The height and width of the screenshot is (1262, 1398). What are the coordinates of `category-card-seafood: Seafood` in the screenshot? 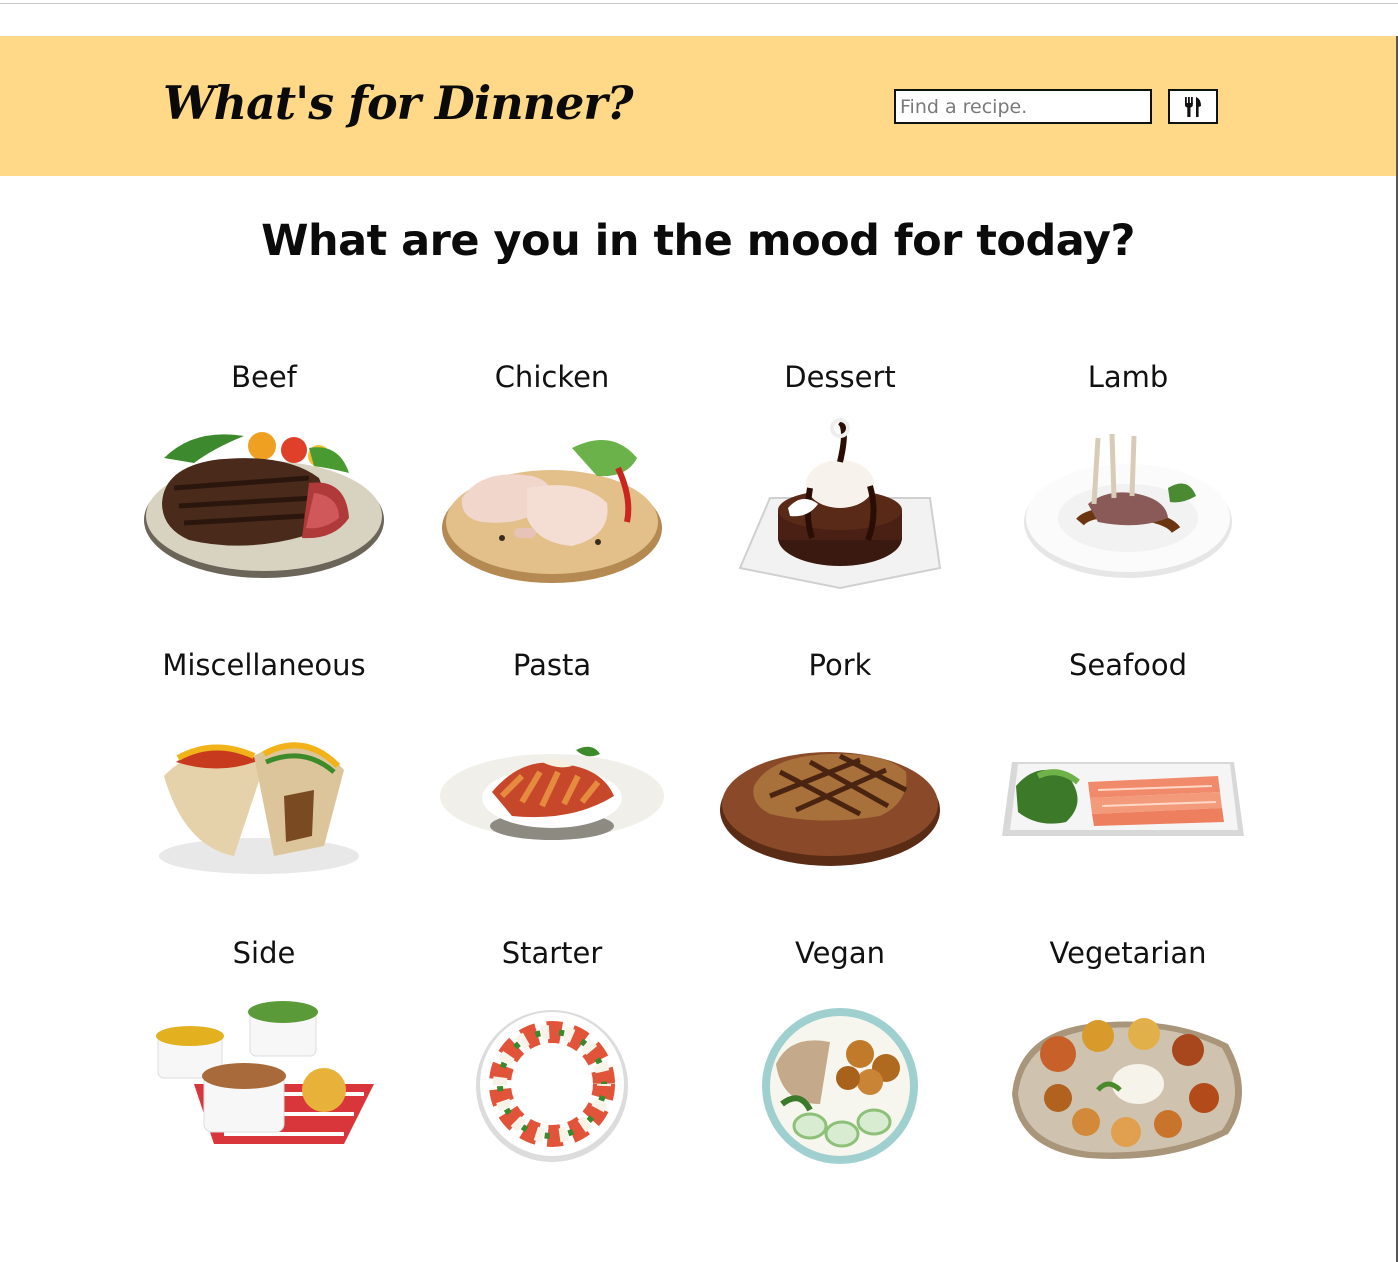 It's located at (1128, 788).